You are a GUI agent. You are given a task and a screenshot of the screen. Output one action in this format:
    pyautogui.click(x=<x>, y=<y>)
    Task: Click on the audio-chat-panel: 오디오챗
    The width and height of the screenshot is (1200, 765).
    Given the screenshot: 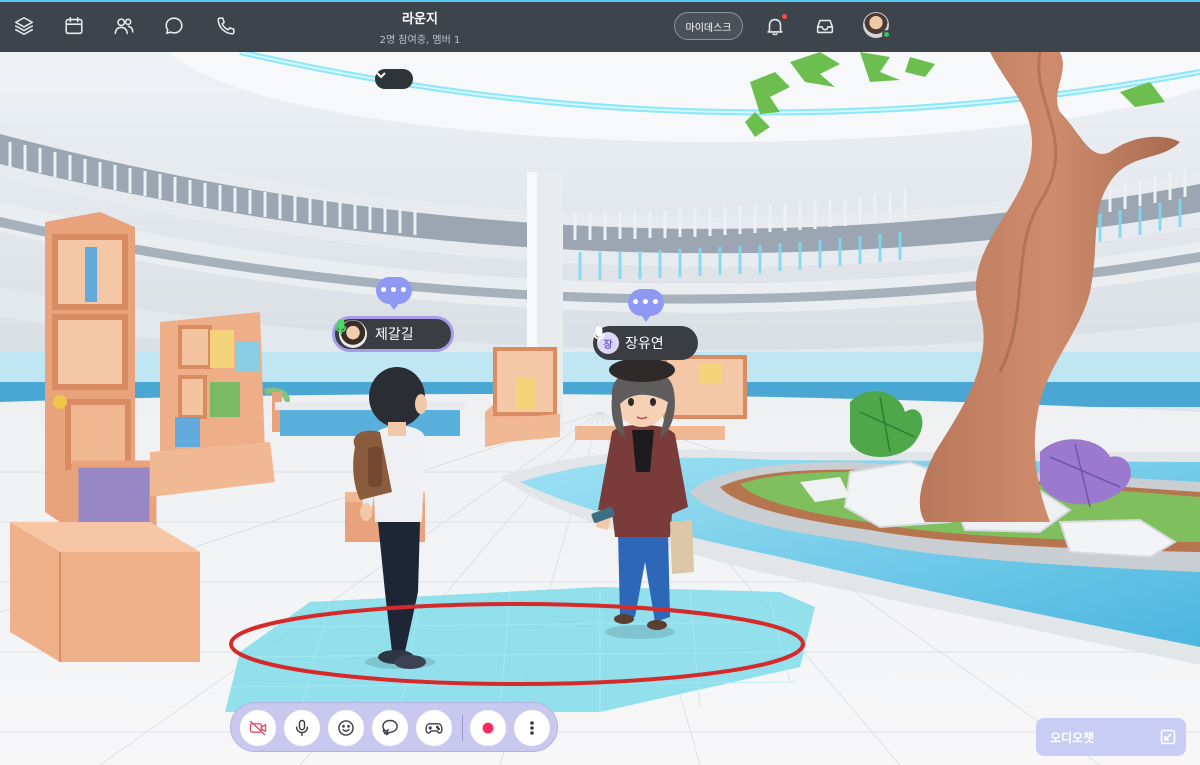 What is the action you would take?
    pyautogui.click(x=1111, y=737)
    